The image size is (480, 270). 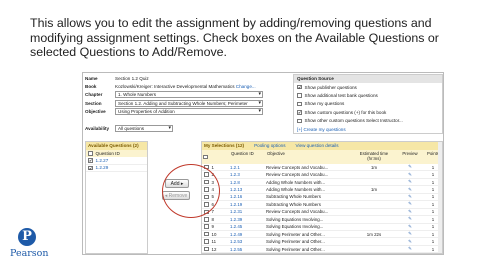 What do you see at coordinates (144, 128) in the screenshot?
I see `availability-select: All questions` at bounding box center [144, 128].